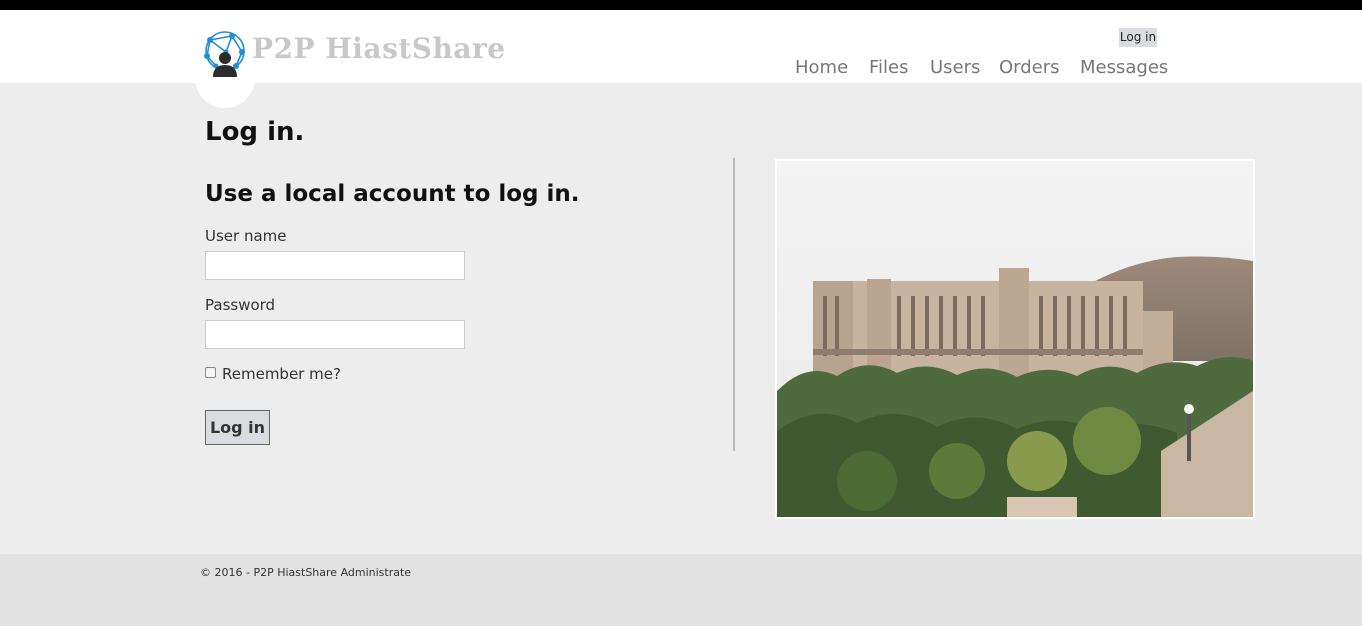 Image resolution: width=1362 pixels, height=626 pixels. What do you see at coordinates (821, 67) in the screenshot?
I see `nav-home: Home` at bounding box center [821, 67].